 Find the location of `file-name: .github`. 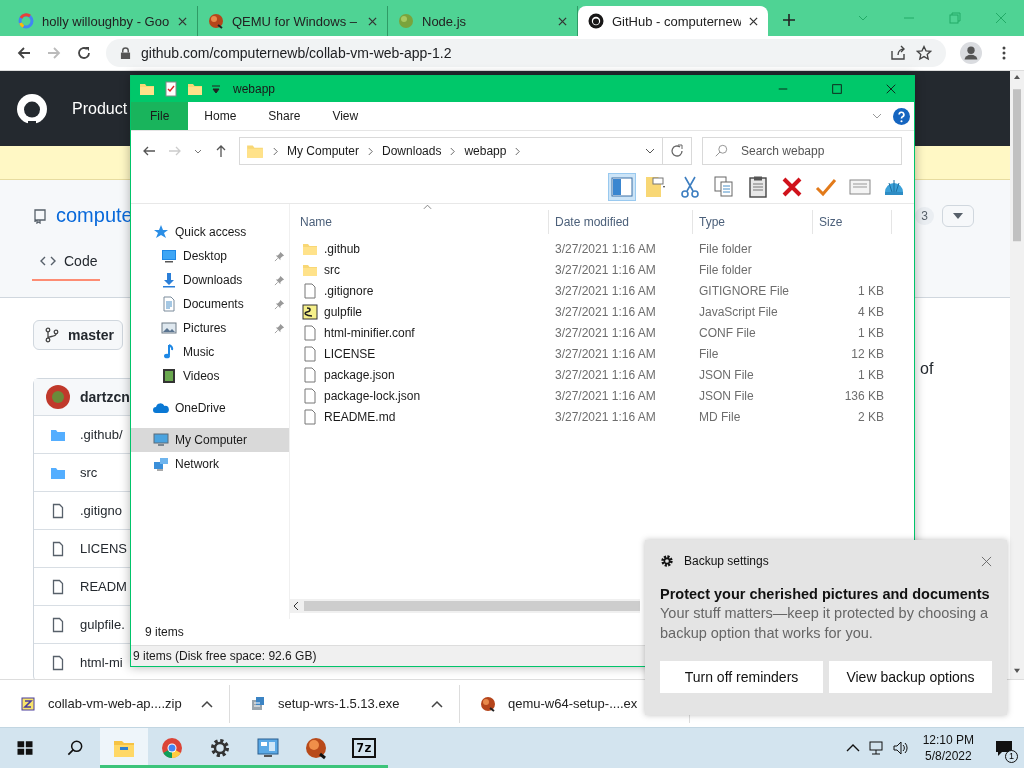

file-name: .github is located at coordinates (342, 248).